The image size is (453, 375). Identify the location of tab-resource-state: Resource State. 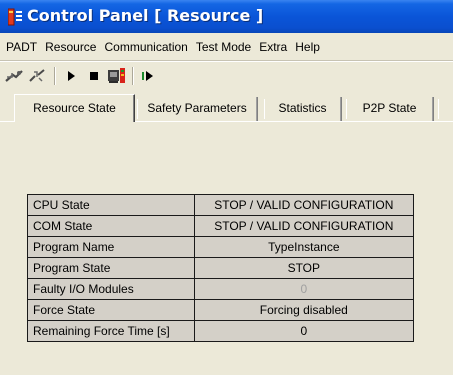
(74, 108).